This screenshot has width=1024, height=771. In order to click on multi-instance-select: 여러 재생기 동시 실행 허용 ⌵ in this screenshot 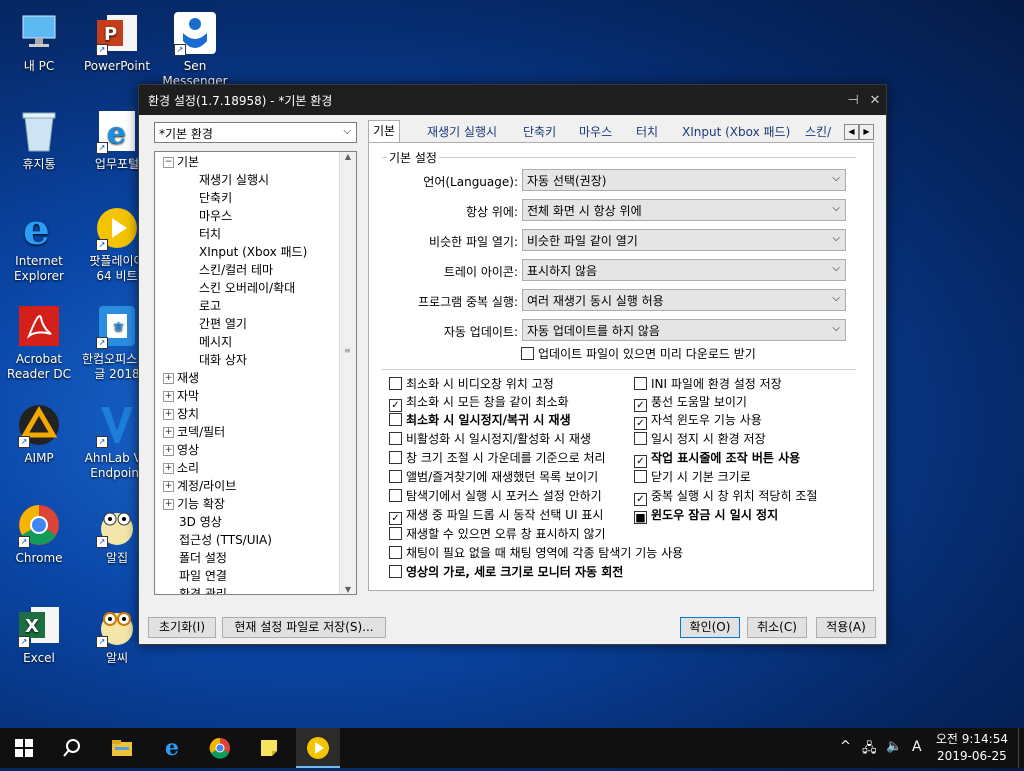, I will do `click(684, 300)`.